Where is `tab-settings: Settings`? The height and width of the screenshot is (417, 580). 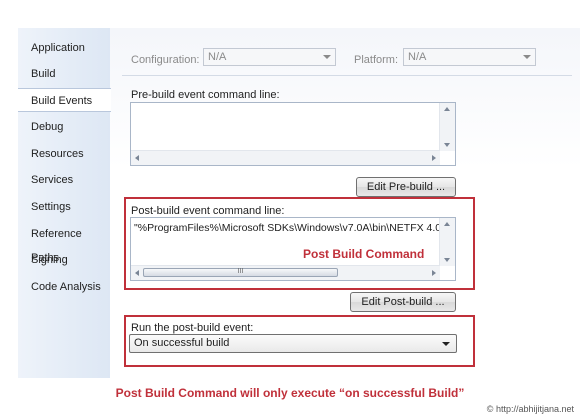 tab-settings: Settings is located at coordinates (64, 207).